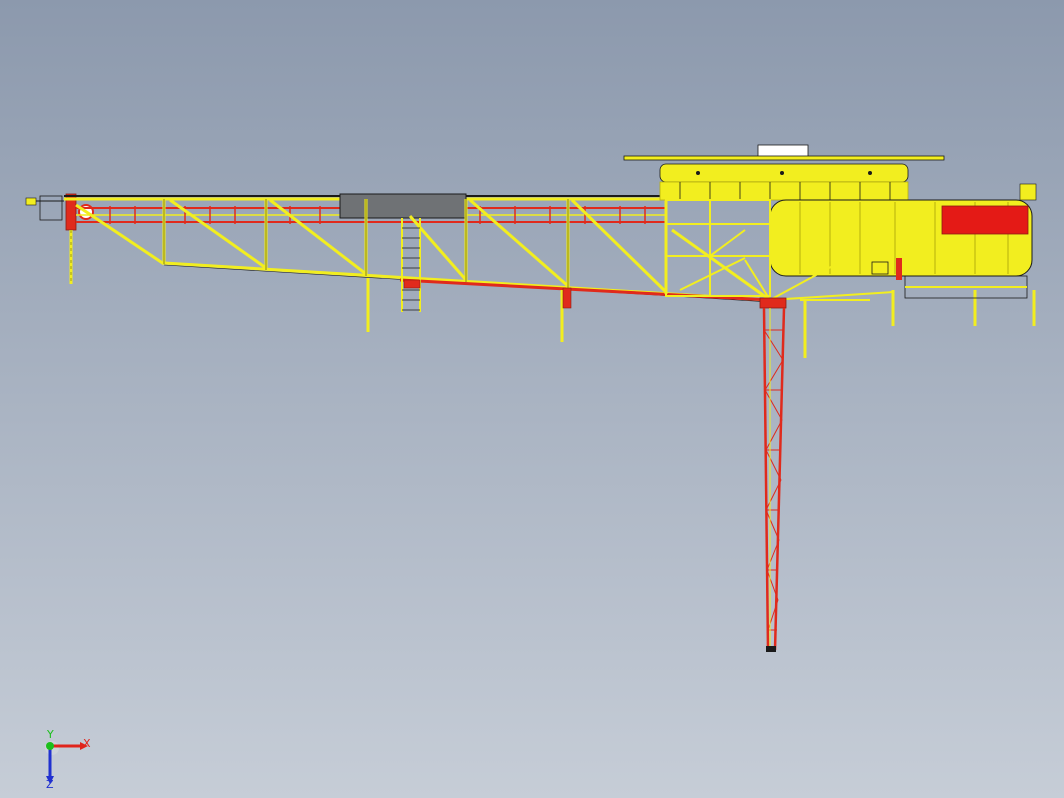  I want to click on drum-housing, so click(903, 241).